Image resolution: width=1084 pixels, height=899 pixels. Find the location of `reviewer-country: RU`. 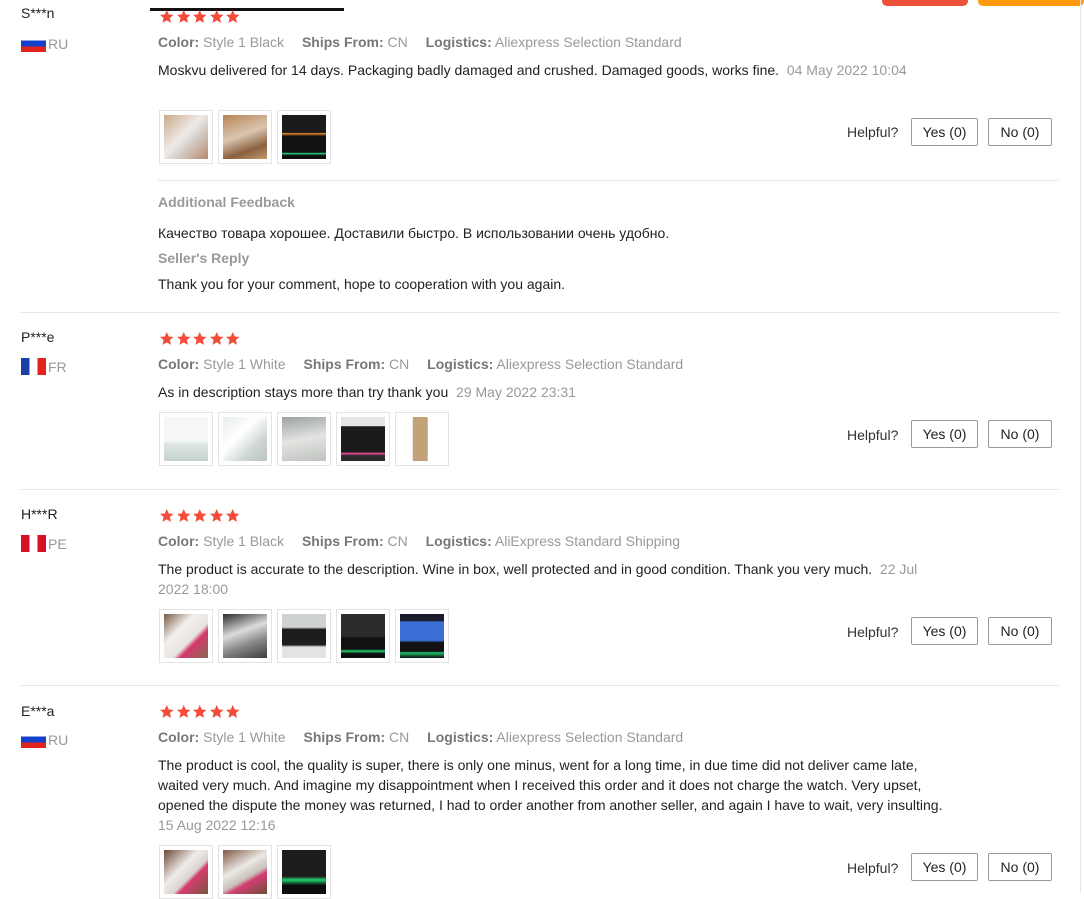

reviewer-country: RU is located at coordinates (44, 43).